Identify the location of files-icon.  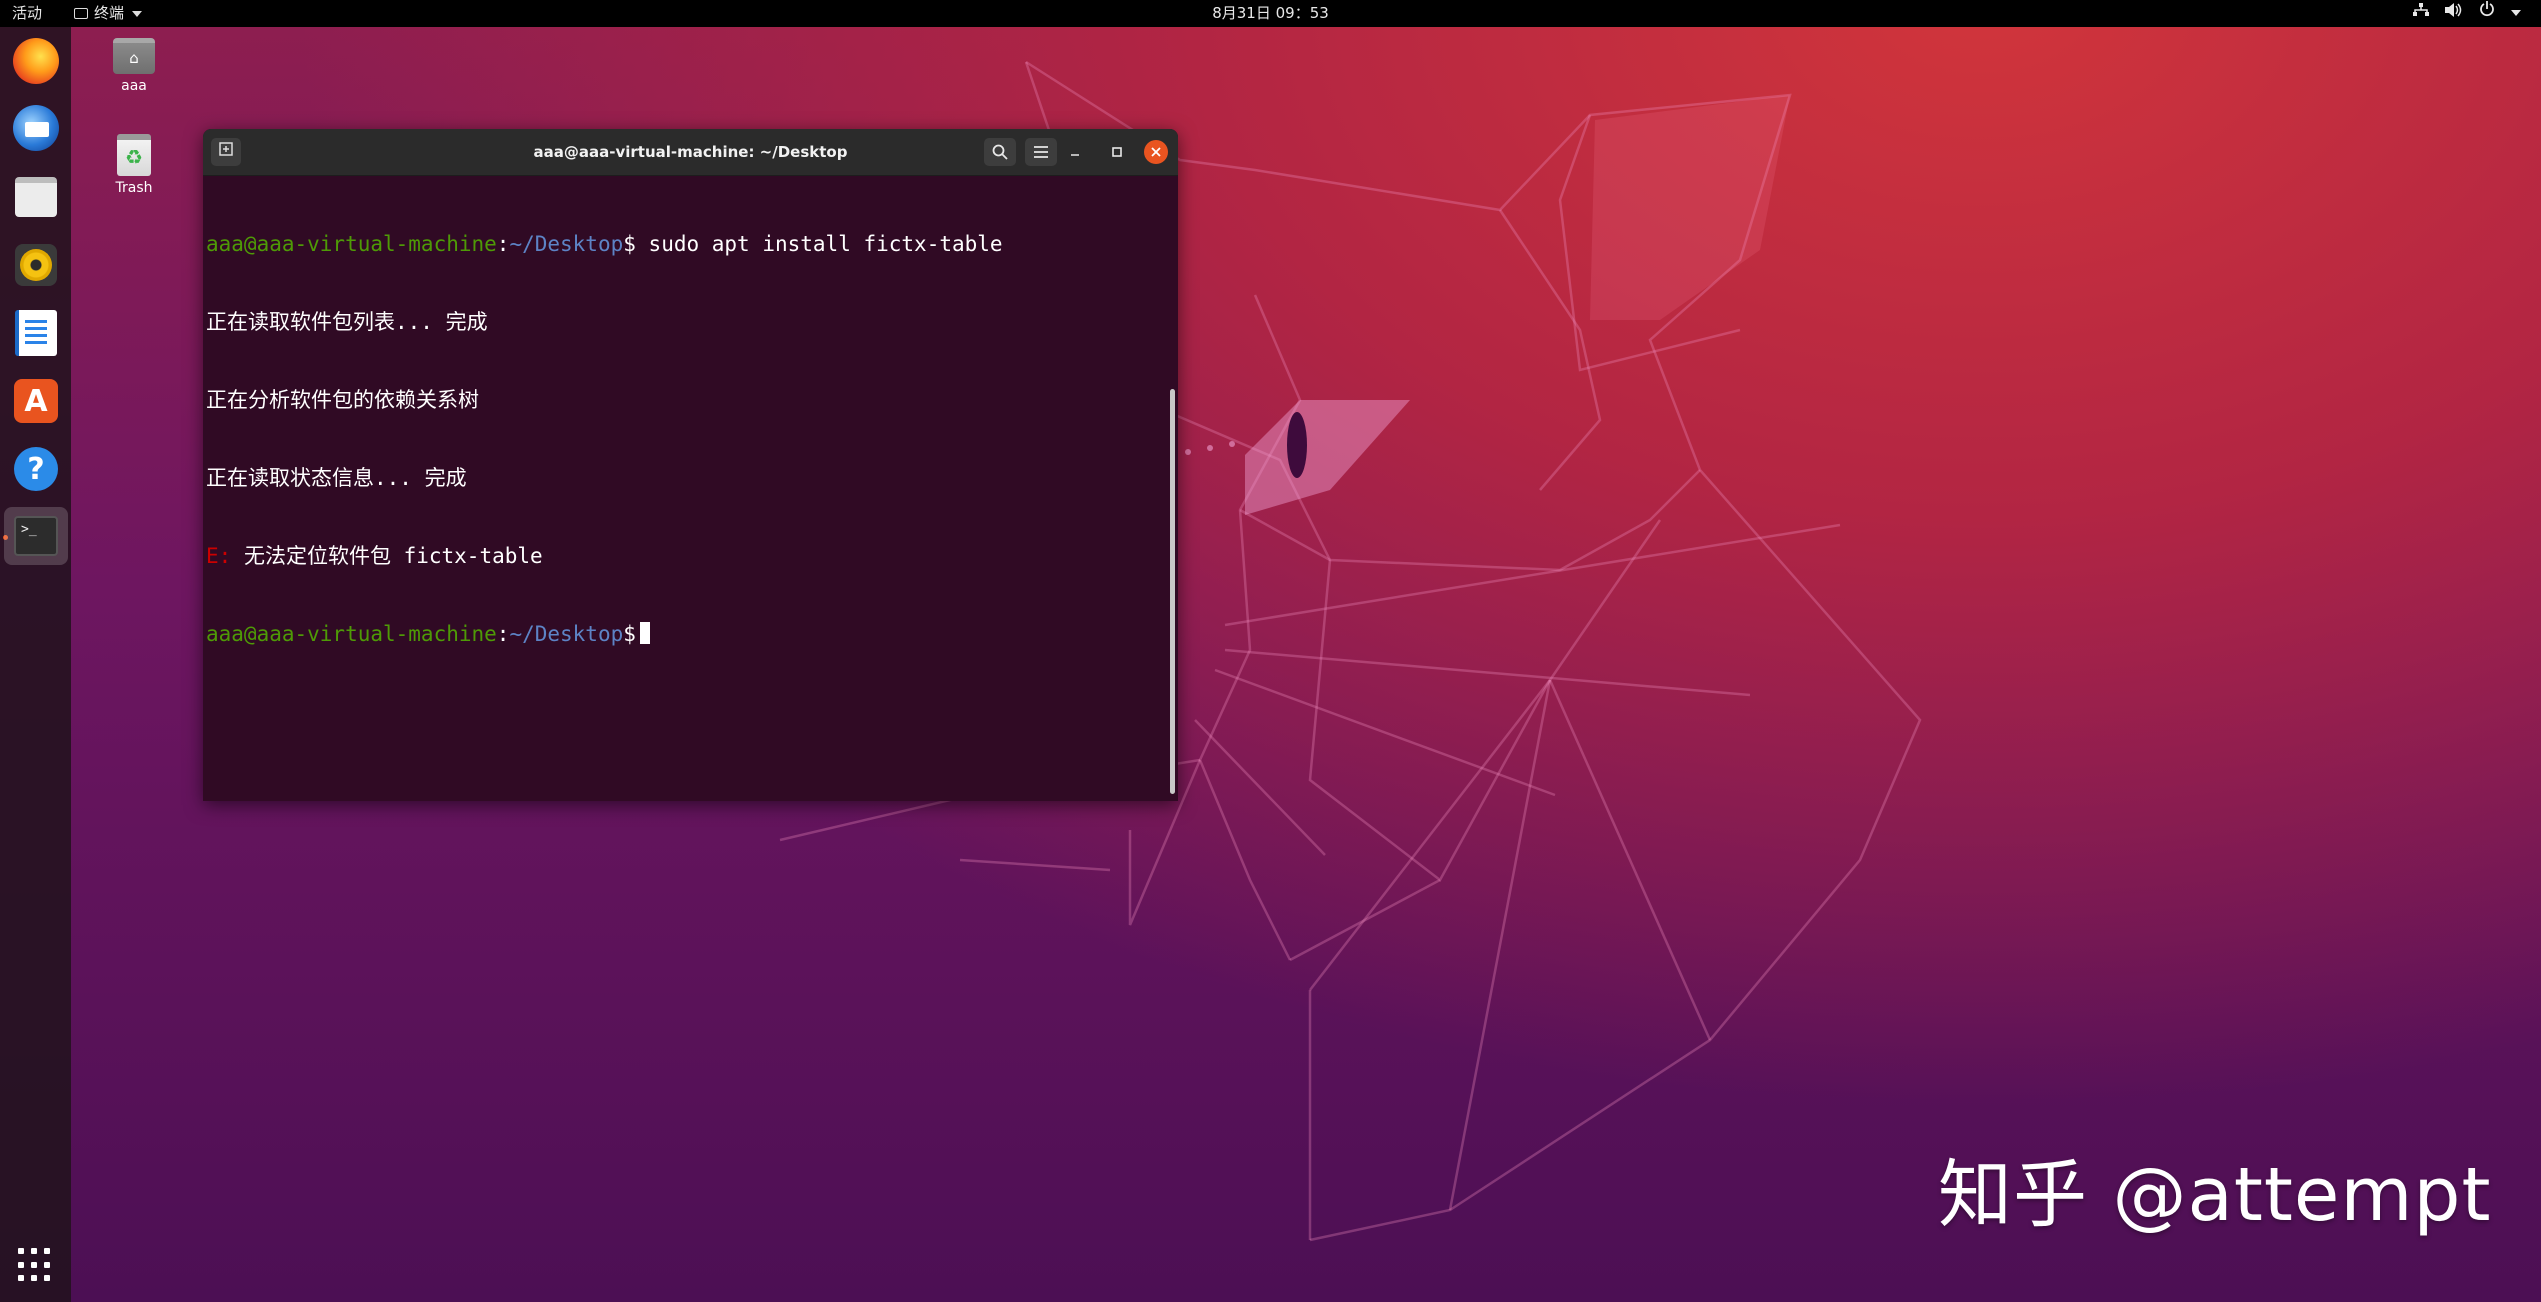
(36, 197).